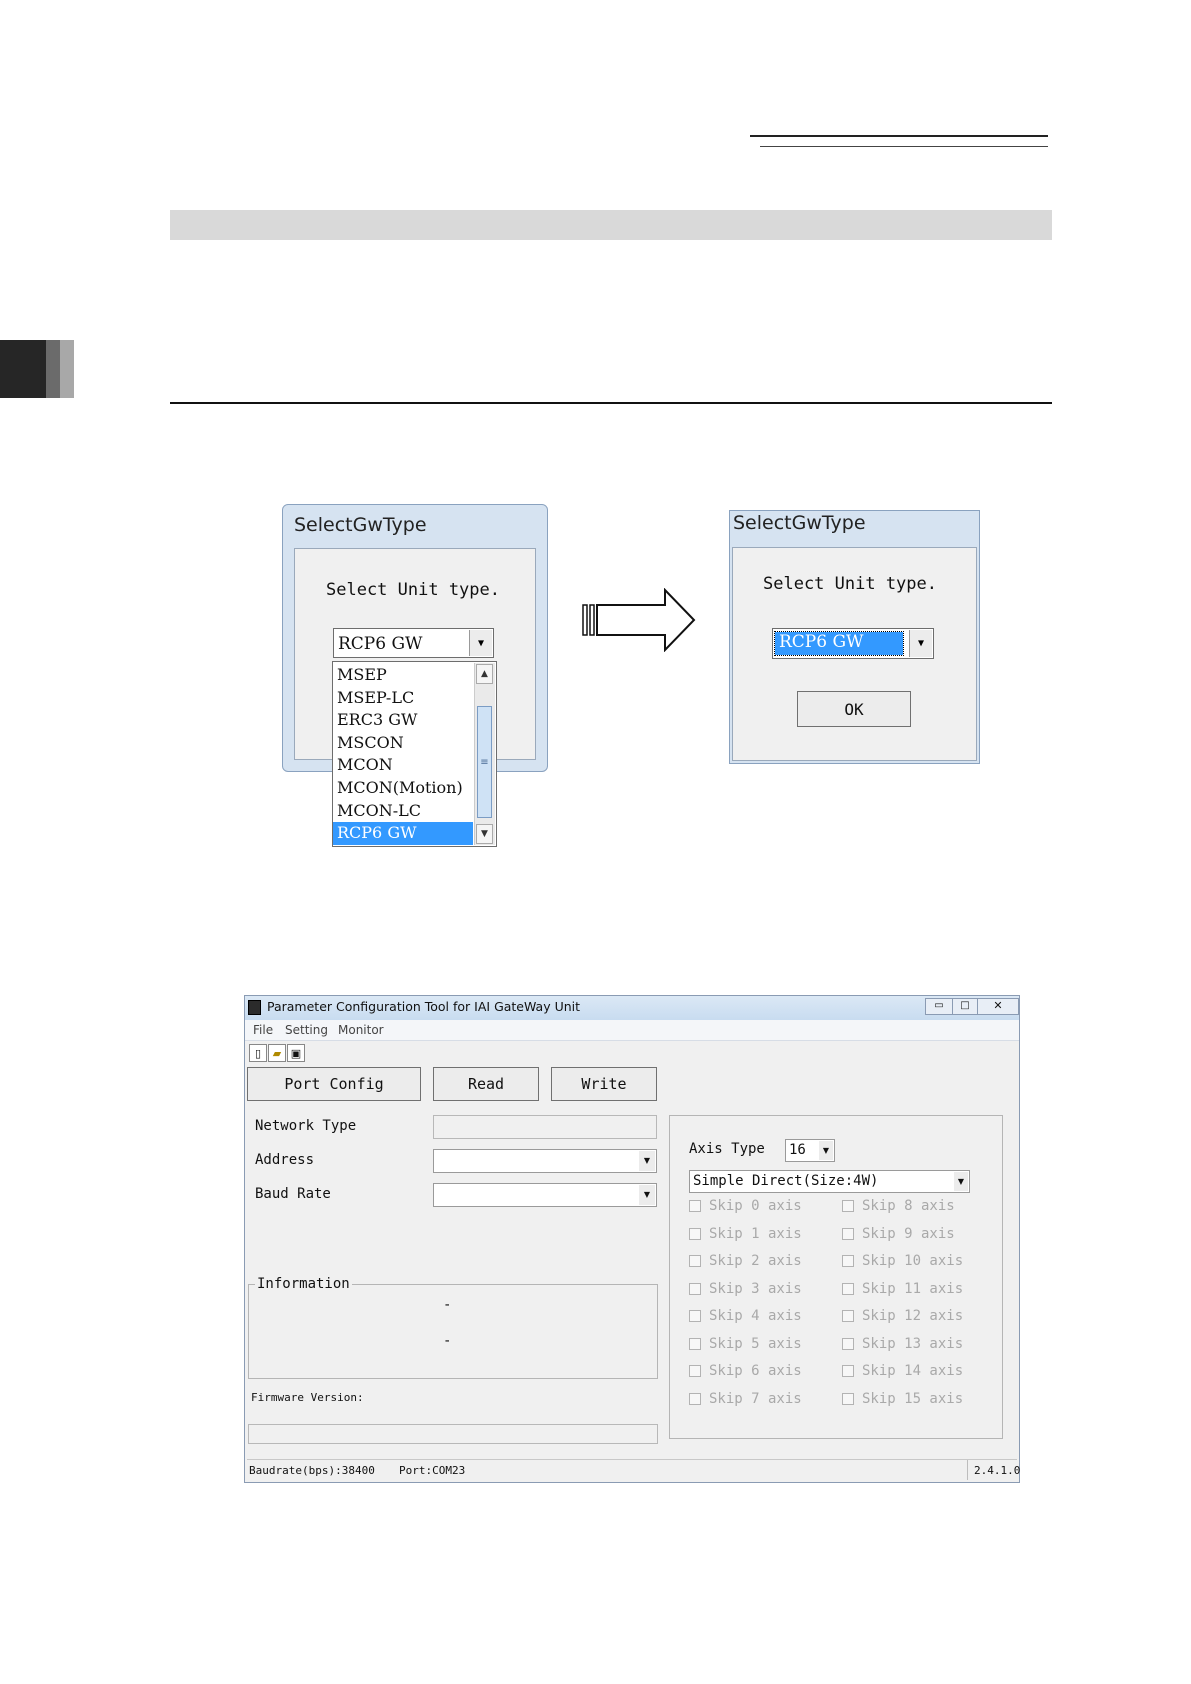 This screenshot has height=1684, width=1191. I want to click on save-disk-icon: ▣, so click(296, 1053).